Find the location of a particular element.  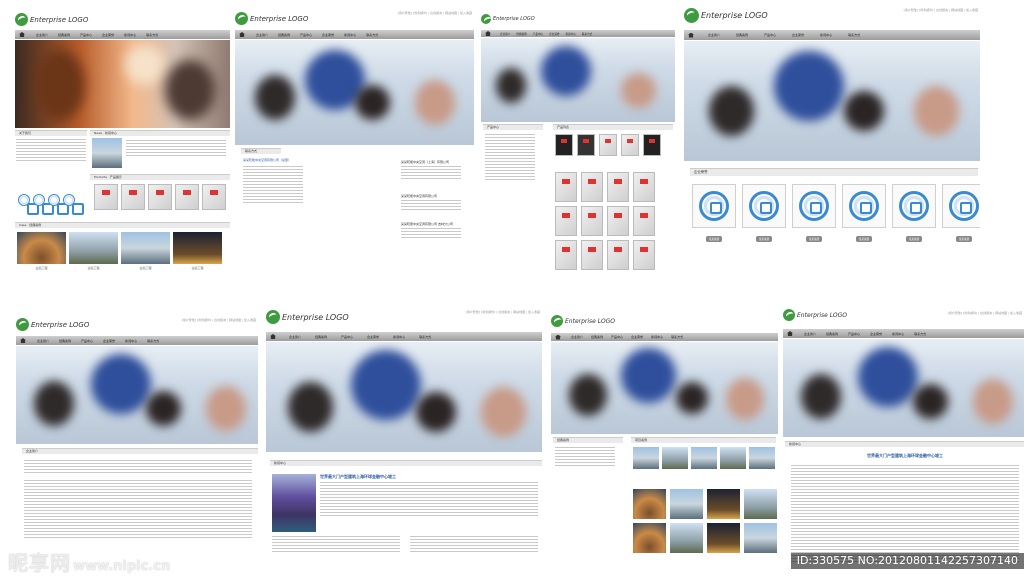

news-image is located at coordinates (294, 503).